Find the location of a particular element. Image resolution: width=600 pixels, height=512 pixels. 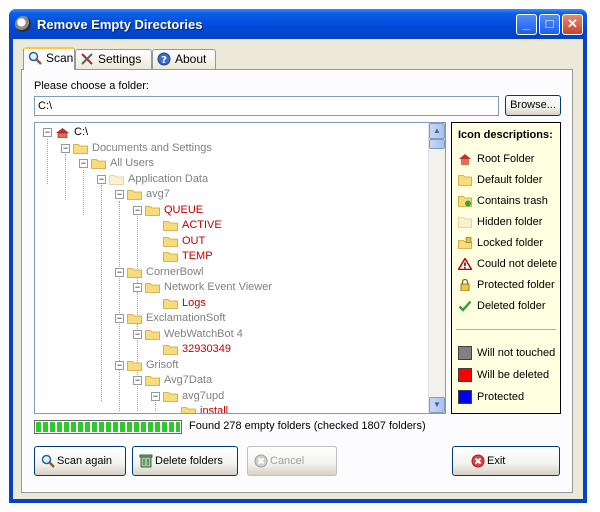

legend-item-label: Deleted folder is located at coordinates (511, 306).